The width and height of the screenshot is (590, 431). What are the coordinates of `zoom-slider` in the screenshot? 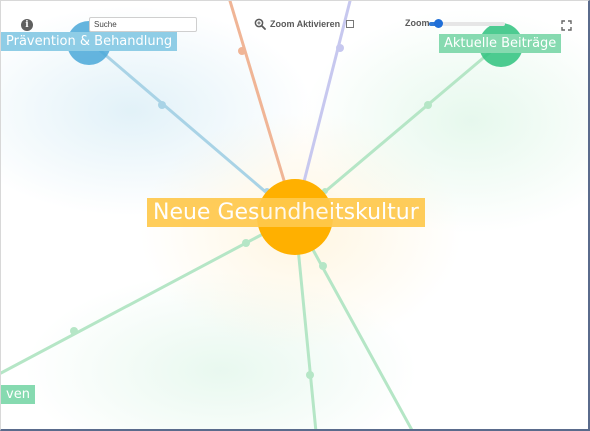 It's located at (467, 23).